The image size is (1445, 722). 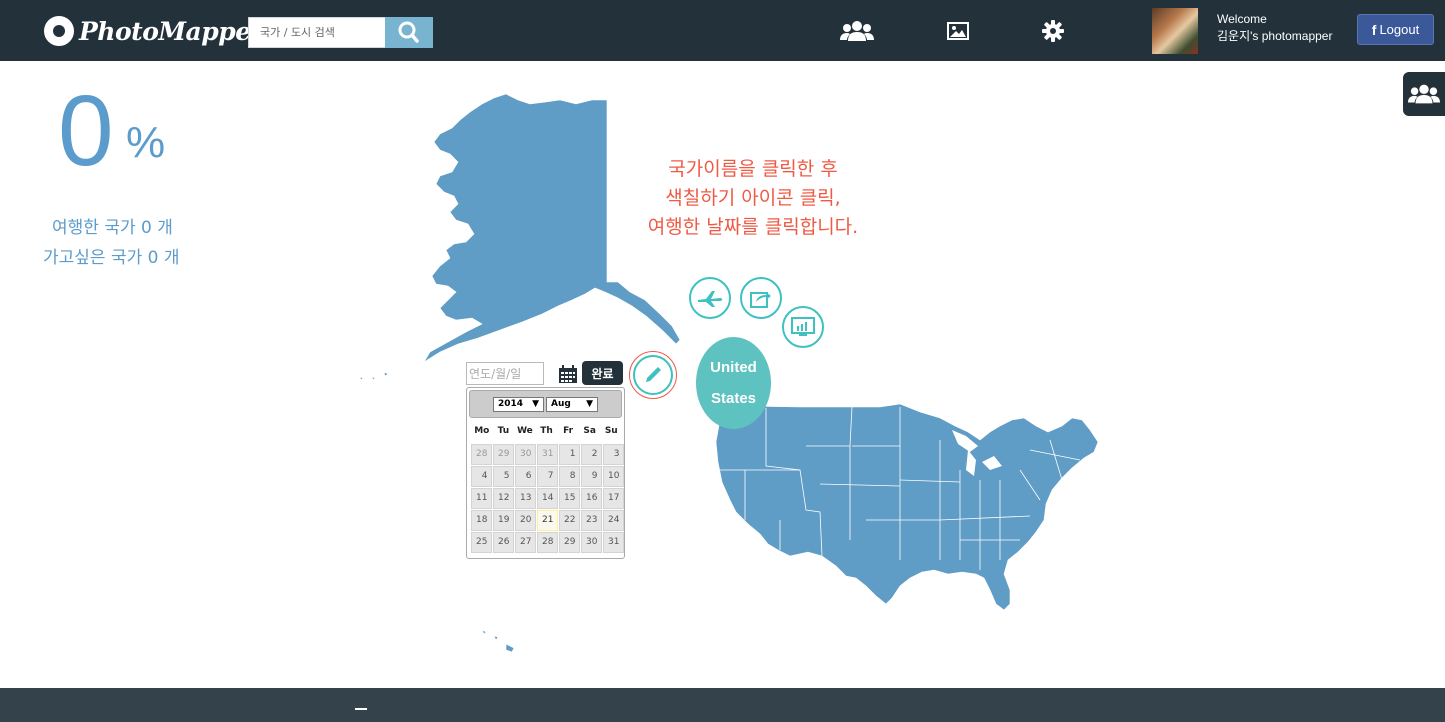 What do you see at coordinates (481, 542) in the screenshot?
I see `calendar-day: 25` at bounding box center [481, 542].